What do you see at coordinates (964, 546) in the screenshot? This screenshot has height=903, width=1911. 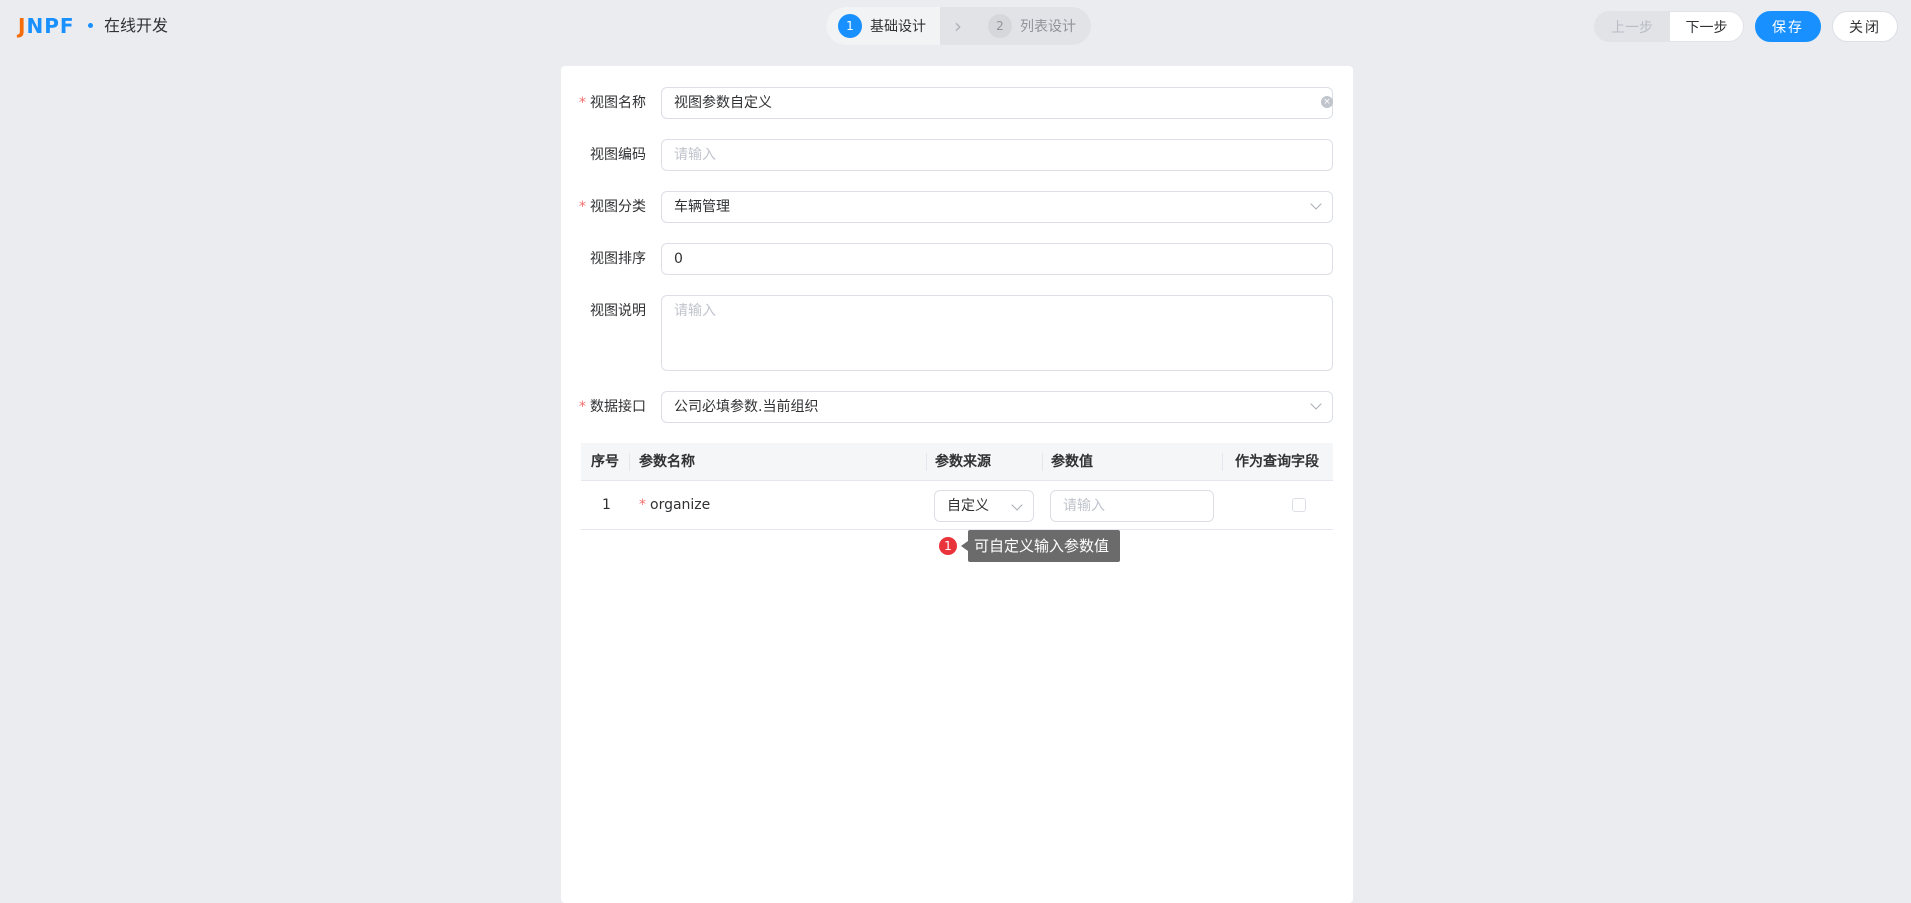 I see `tooltip-arrow` at bounding box center [964, 546].